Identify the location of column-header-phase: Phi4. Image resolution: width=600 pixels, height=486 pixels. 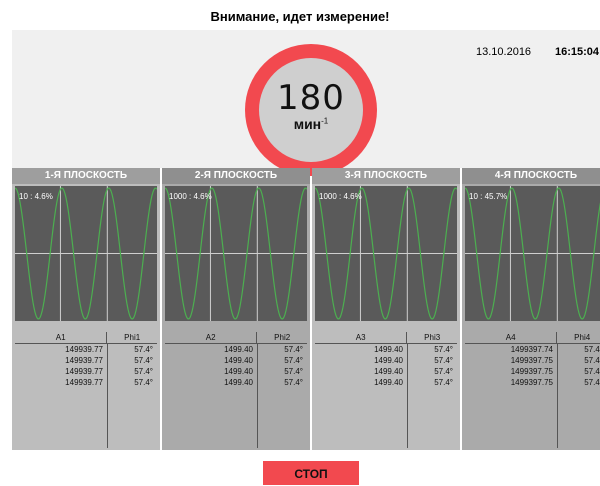
(578, 337).